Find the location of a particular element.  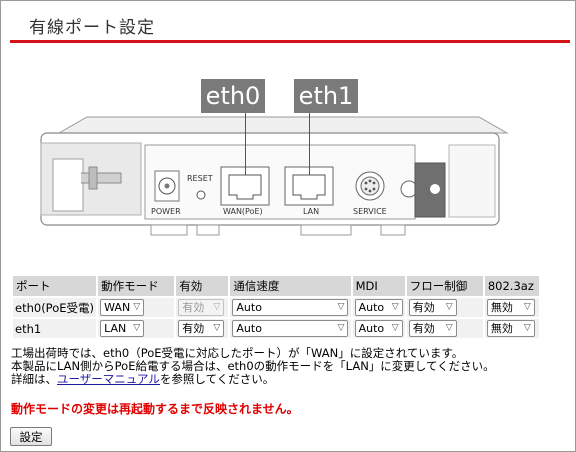

service-port-label: SERVICE is located at coordinates (370, 211).